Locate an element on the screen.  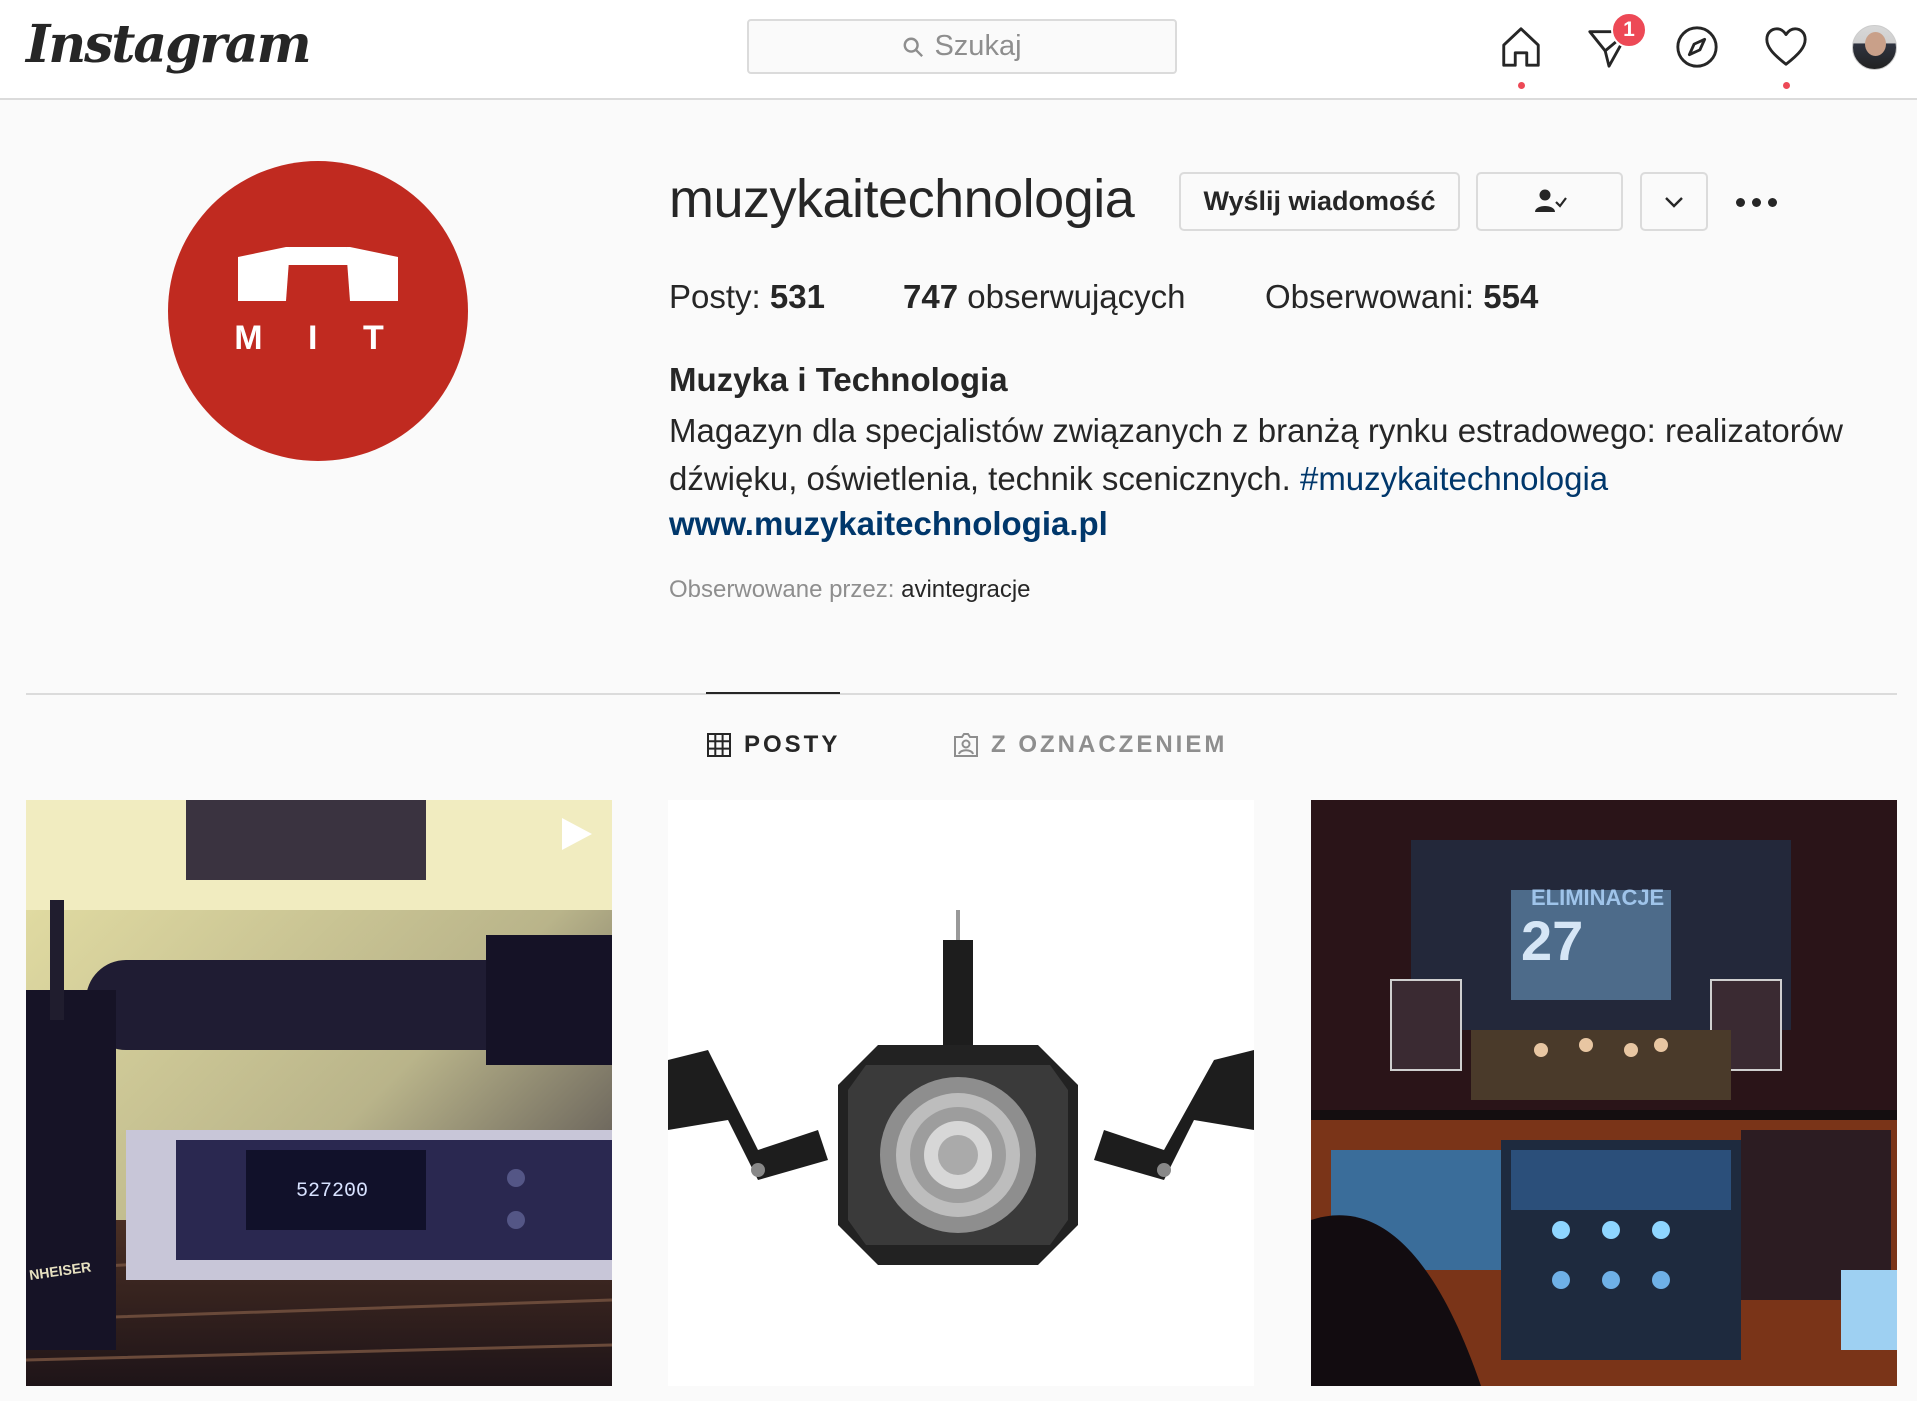
following-status-button is located at coordinates (1549, 201).